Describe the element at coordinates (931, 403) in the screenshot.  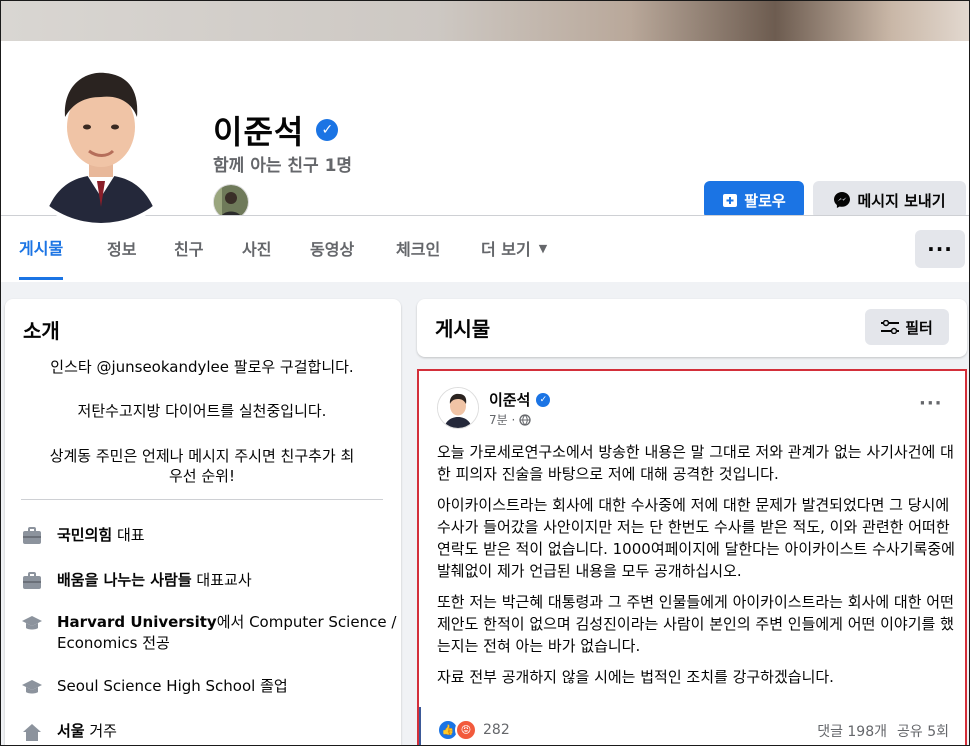
I see `post-options-button: ···` at that location.